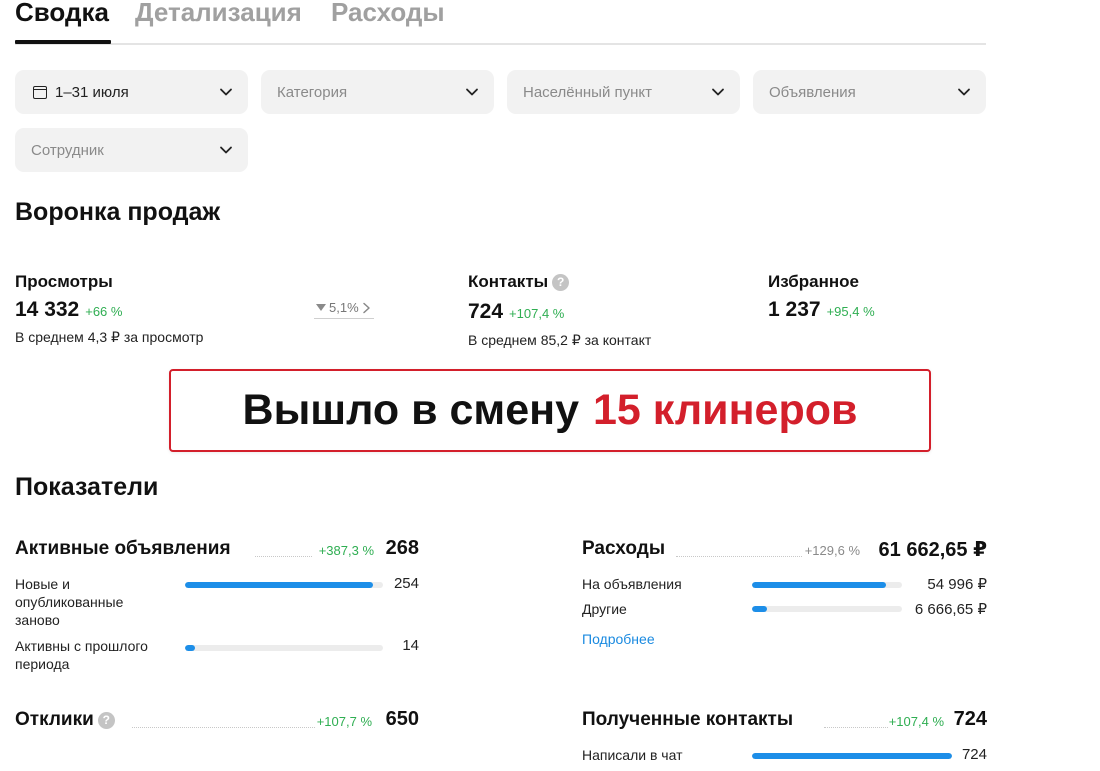 Image resolution: width=1100 pixels, height=771 pixels. Describe the element at coordinates (411, 410) in the screenshot. I see `banner-text: Вышло в смену` at that location.